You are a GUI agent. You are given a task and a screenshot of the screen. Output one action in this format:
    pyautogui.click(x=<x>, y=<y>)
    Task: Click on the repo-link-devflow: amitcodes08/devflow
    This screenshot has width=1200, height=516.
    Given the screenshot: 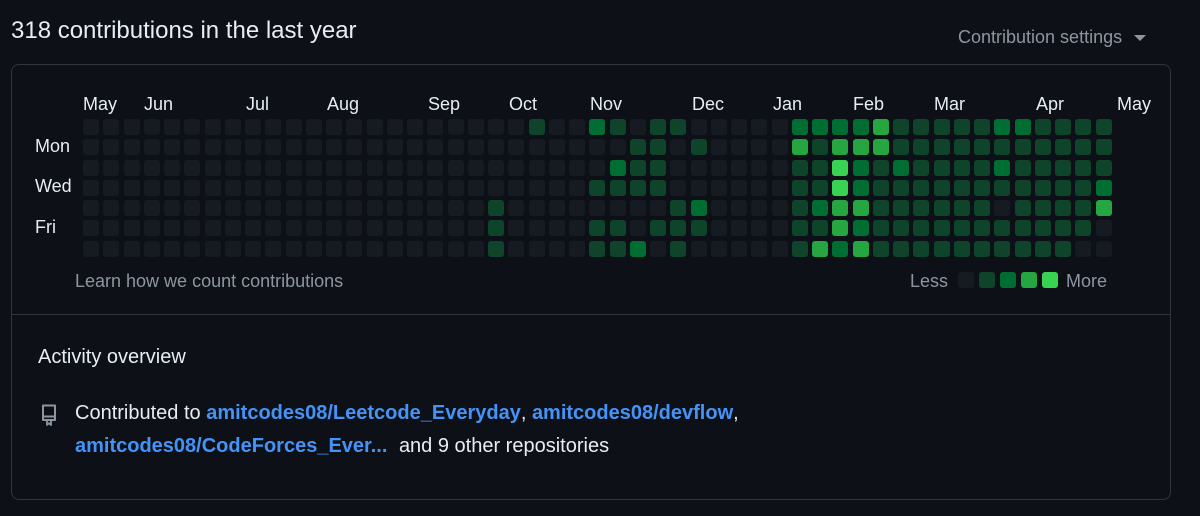 What is the action you would take?
    pyautogui.click(x=632, y=413)
    